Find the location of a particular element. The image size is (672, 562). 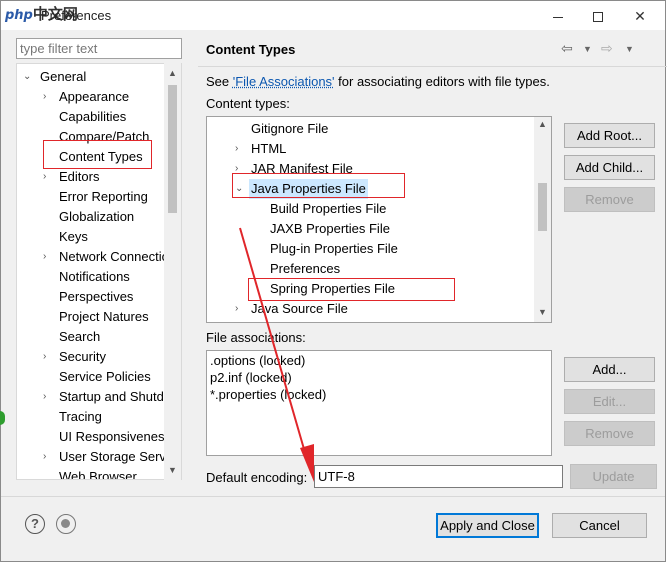

maximize-icon is located at coordinates (598, 17).